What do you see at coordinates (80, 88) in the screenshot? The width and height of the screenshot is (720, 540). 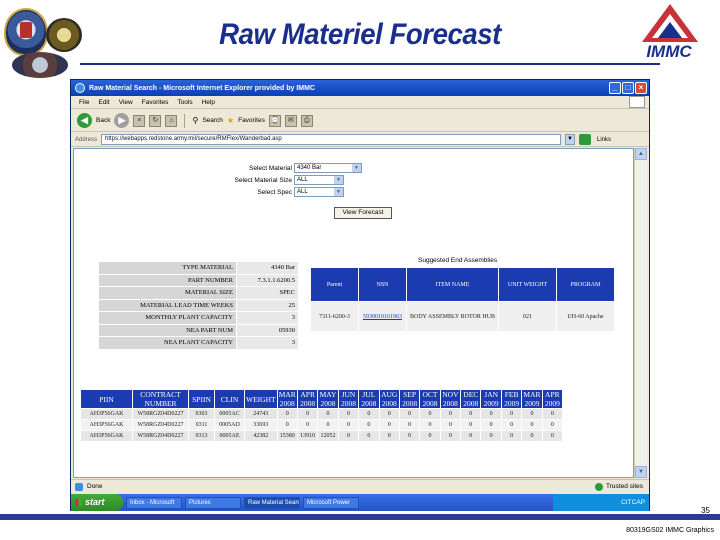 I see `internet-explorer-icon` at bounding box center [80, 88].